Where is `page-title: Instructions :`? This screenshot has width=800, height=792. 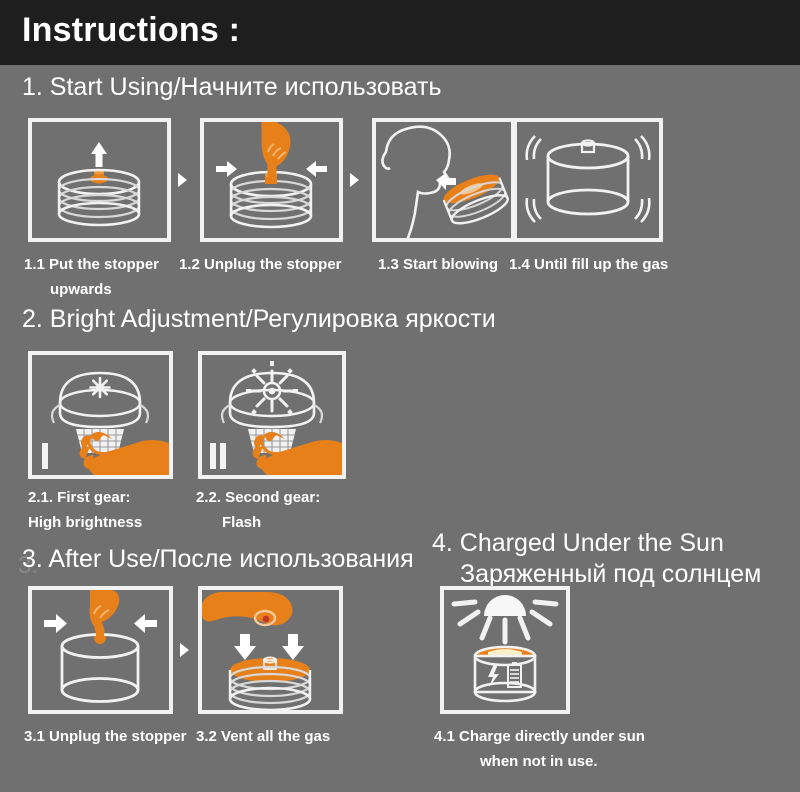 page-title: Instructions : is located at coordinates (131, 30).